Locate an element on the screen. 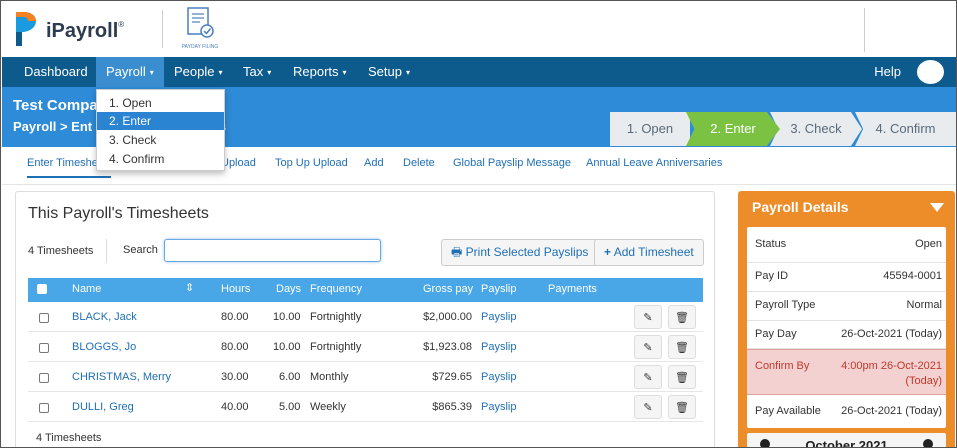 The image size is (957, 448). col-payslip: Payslip is located at coordinates (499, 289).